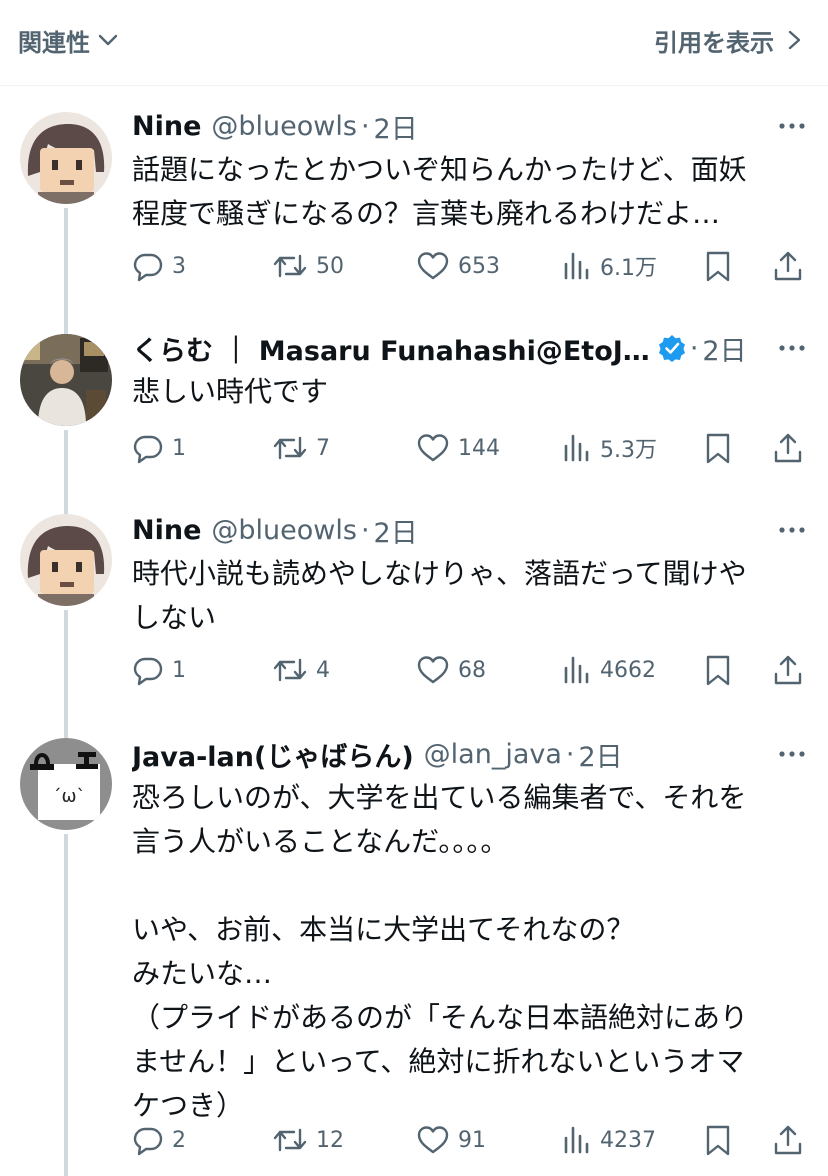 The height and width of the screenshot is (1176, 828). What do you see at coordinates (451, 1140) in the screenshot?
I see `like-button: 91` at bounding box center [451, 1140].